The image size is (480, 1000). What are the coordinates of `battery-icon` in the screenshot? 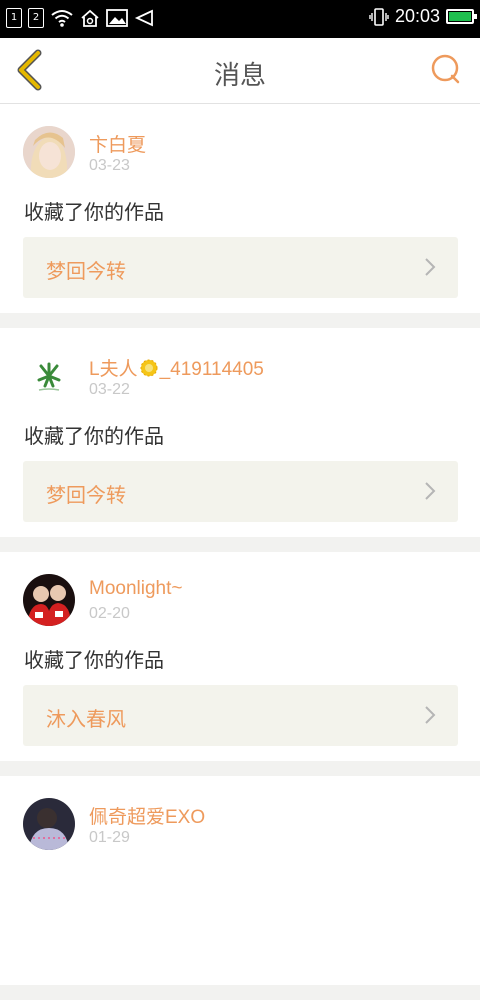 It's located at (461, 16).